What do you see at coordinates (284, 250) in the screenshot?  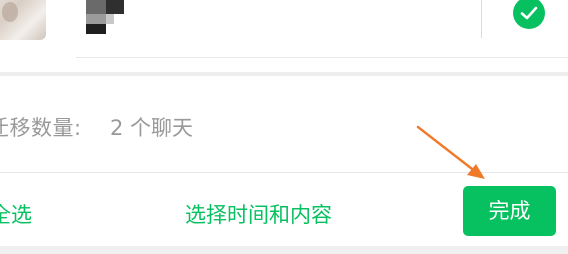 I see `bottom-edge` at bounding box center [284, 250].